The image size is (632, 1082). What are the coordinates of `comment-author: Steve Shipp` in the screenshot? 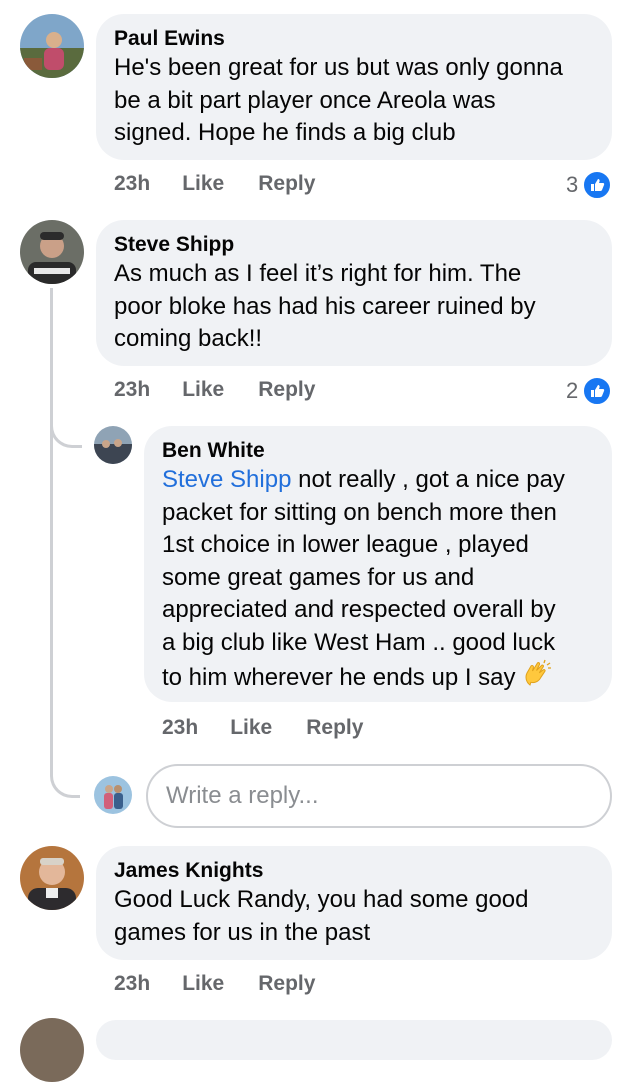 It's located at (354, 245).